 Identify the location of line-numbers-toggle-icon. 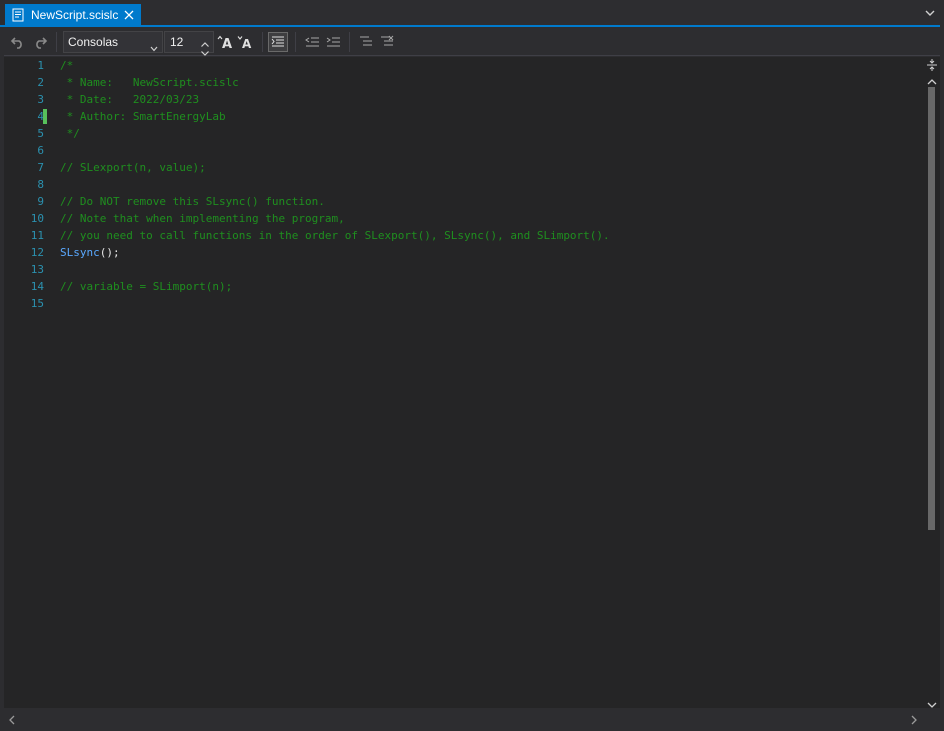
(278, 42).